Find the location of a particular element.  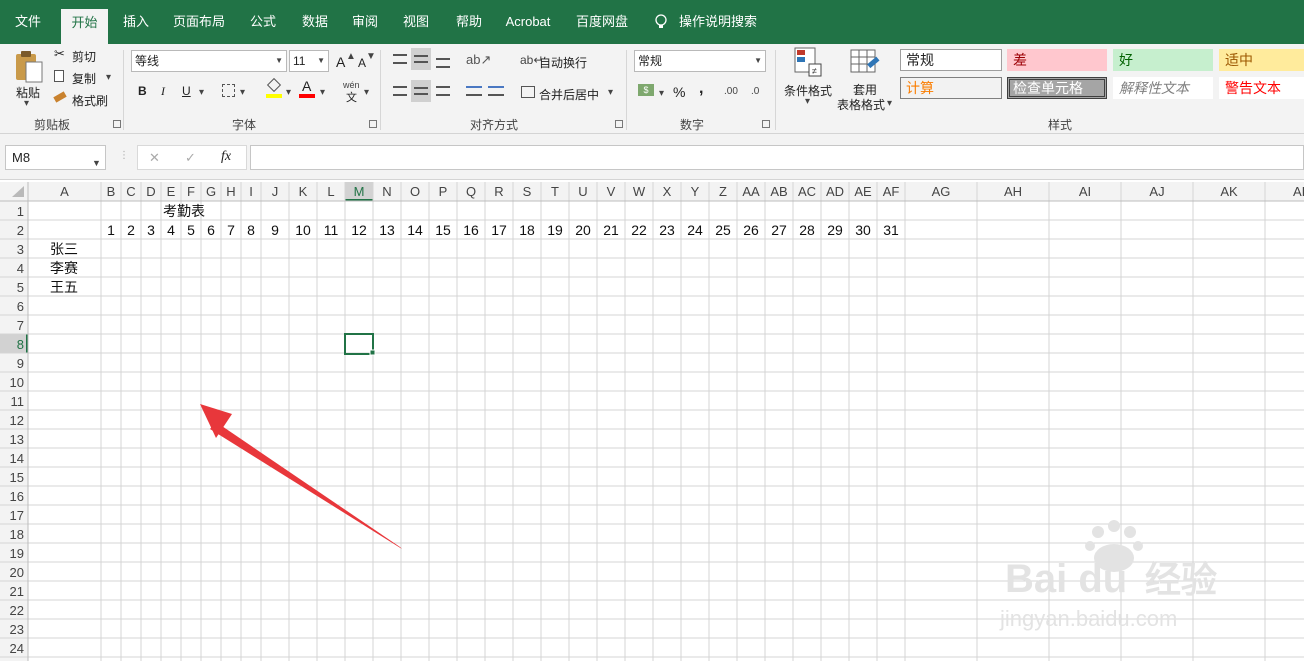

row-header-8: 8 is located at coordinates (20, 344).